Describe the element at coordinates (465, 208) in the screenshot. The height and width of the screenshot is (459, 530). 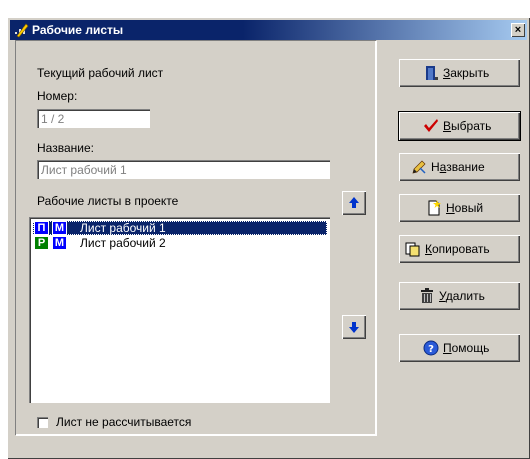
I see `new-sheet-button-label: Новый` at that location.